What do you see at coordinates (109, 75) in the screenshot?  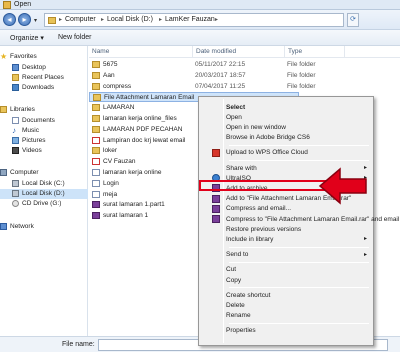 I see `file-name: Aan` at bounding box center [109, 75].